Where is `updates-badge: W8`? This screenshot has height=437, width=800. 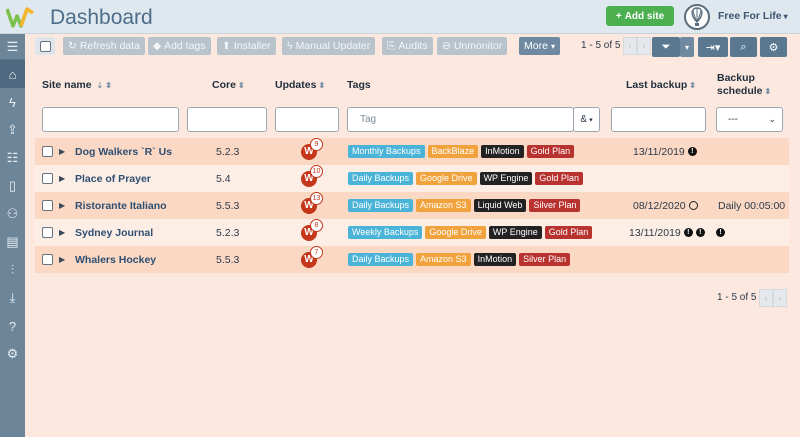 updates-badge: W8 is located at coordinates (312, 232).